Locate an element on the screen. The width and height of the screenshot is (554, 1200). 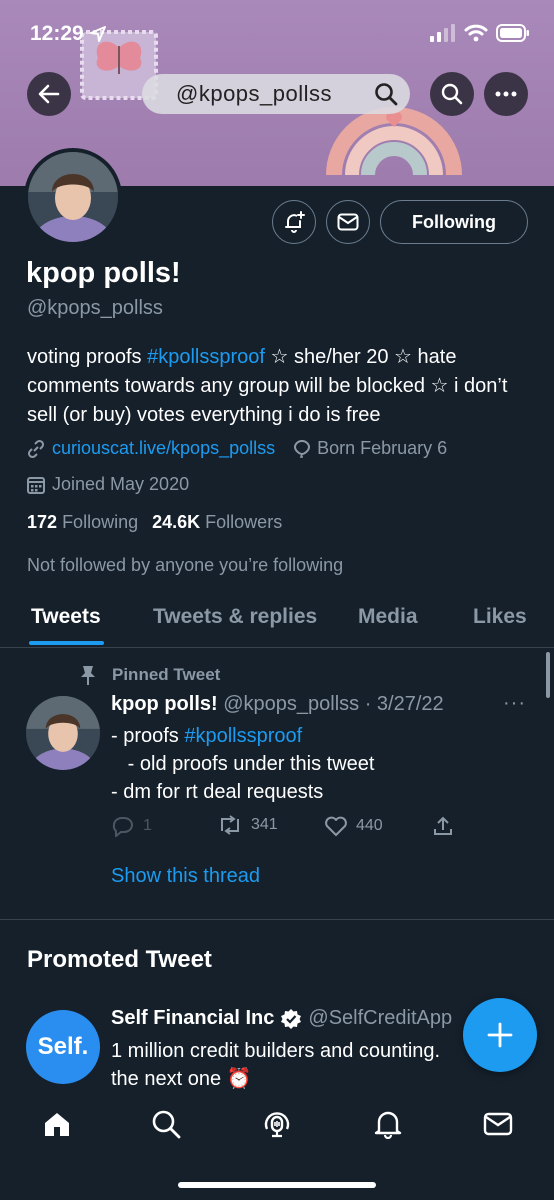
spaces-microphone-icon is located at coordinates (277, 1125).